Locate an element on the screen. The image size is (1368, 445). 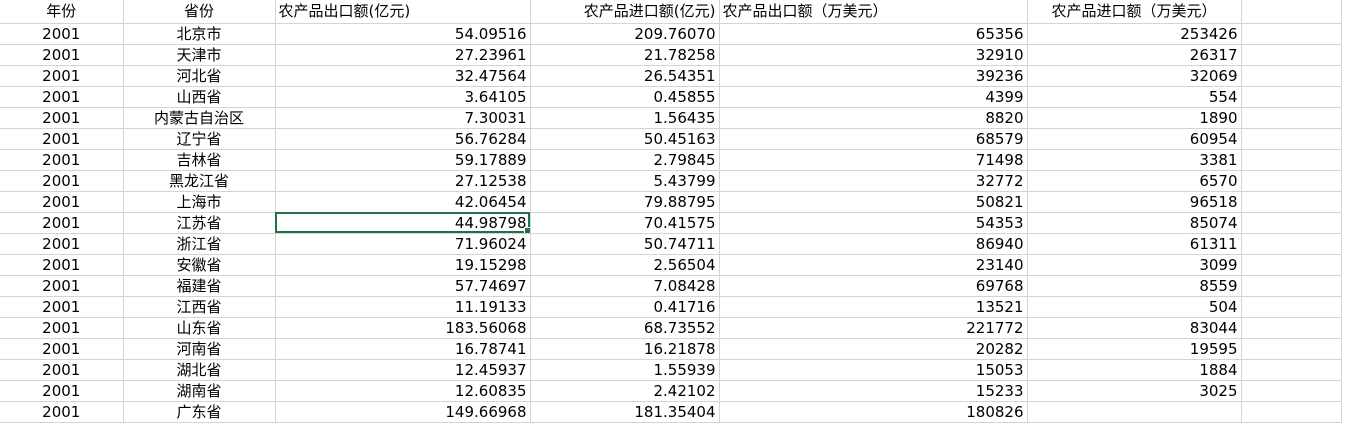
cell-export-cny: 149.66968 is located at coordinates (403, 412).